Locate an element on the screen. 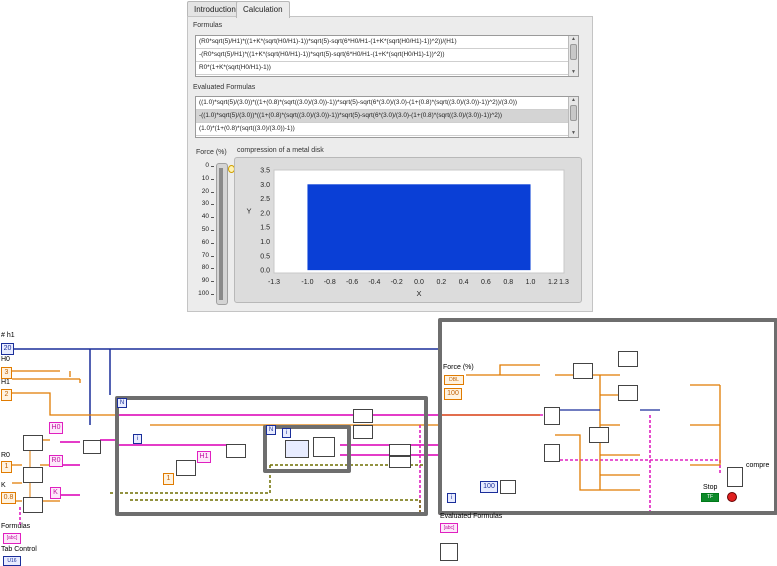 Image resolution: width=777 pixels, height=566 pixels. force-label: Force (%) is located at coordinates (211, 152).